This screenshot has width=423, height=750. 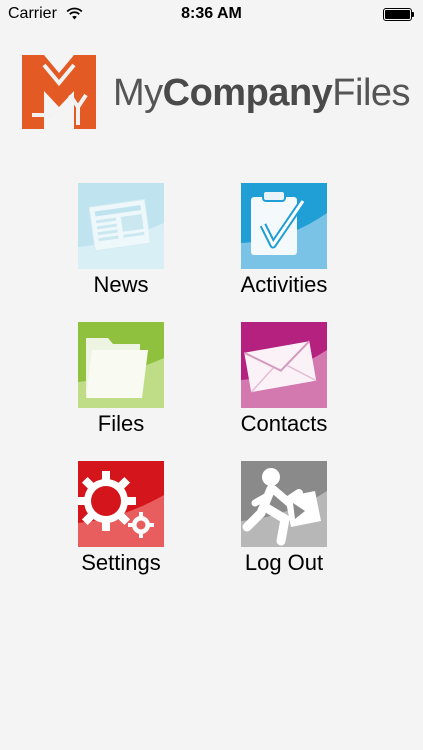 What do you see at coordinates (121, 284) in the screenshot?
I see `menu-item-label: News` at bounding box center [121, 284].